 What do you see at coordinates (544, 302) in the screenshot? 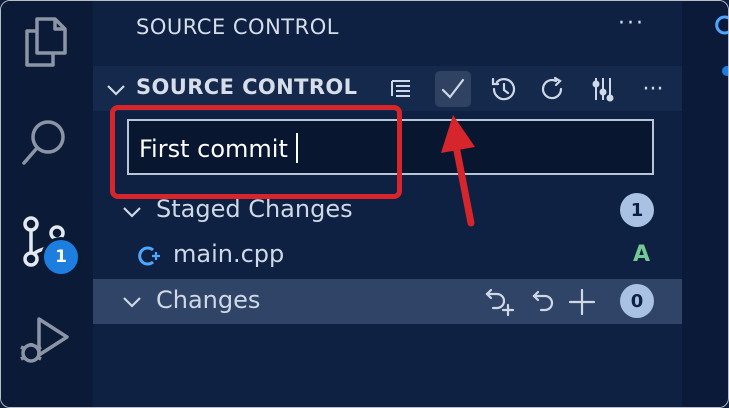
I see `discard-icon` at bounding box center [544, 302].